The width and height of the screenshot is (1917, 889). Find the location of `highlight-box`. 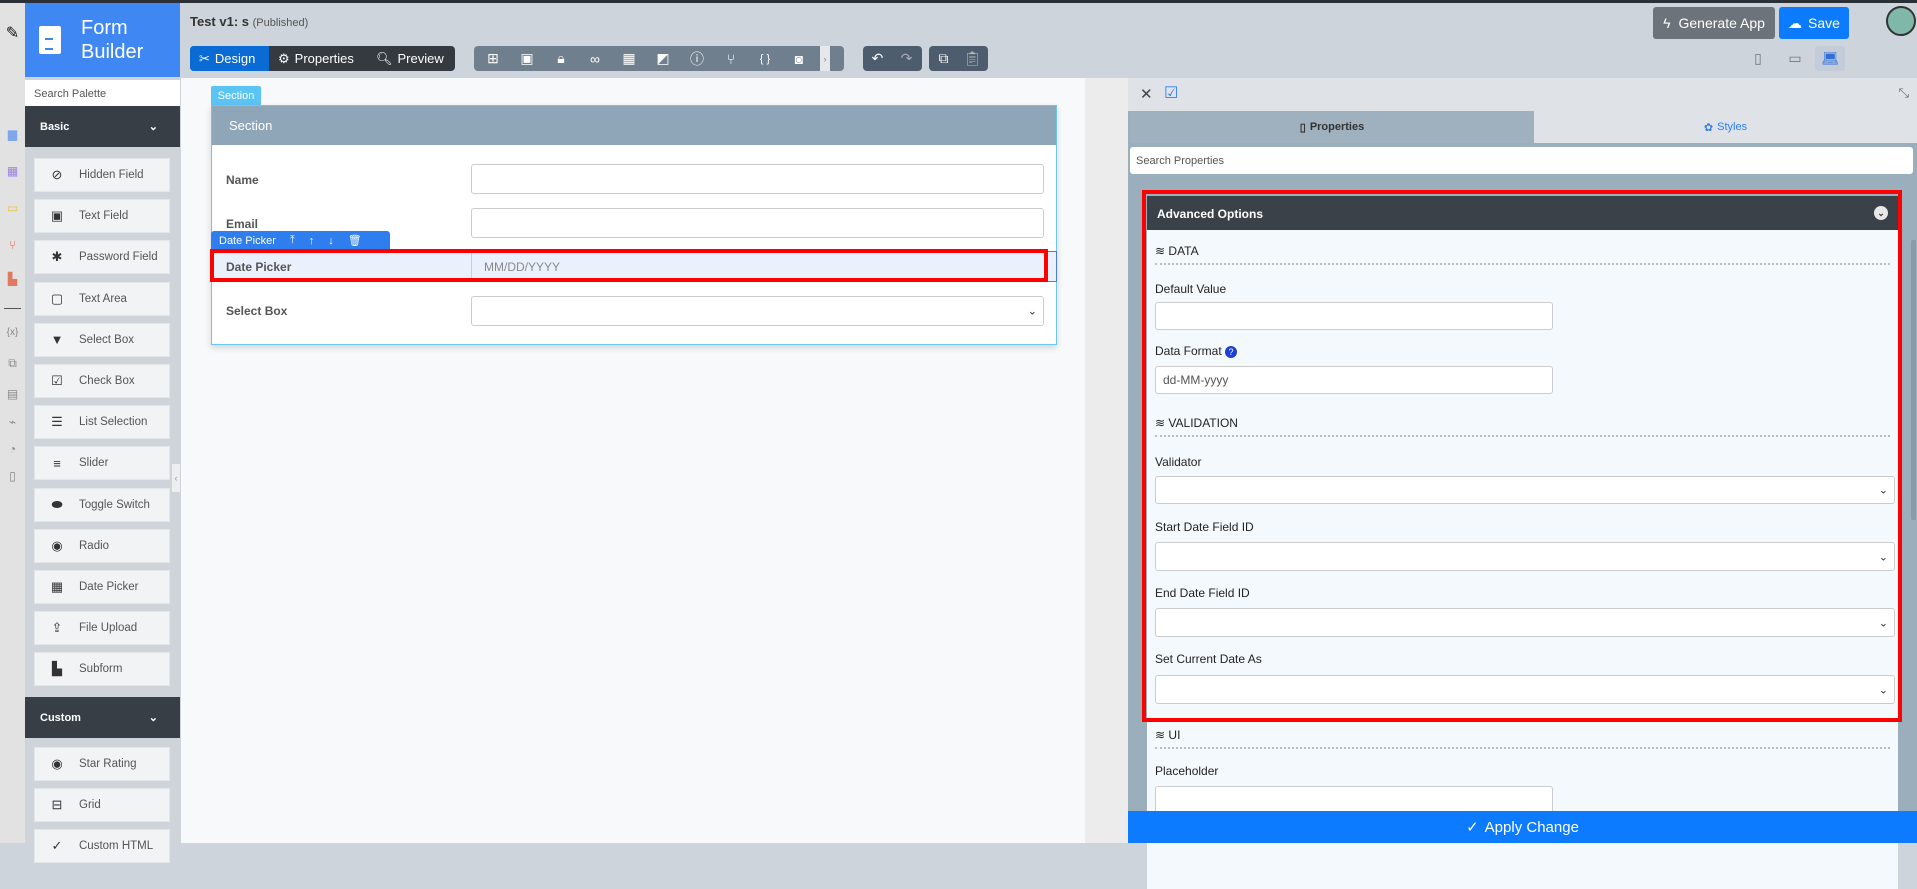

highlight-box is located at coordinates (629, 265).